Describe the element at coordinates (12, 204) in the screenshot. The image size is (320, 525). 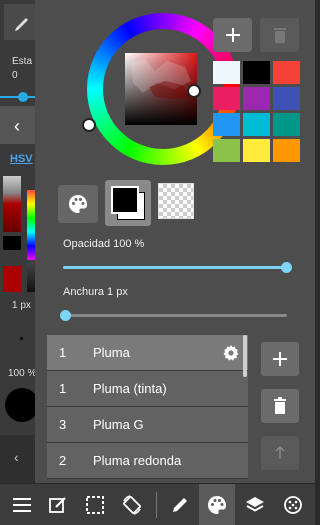
I see `color-bar-red` at that location.